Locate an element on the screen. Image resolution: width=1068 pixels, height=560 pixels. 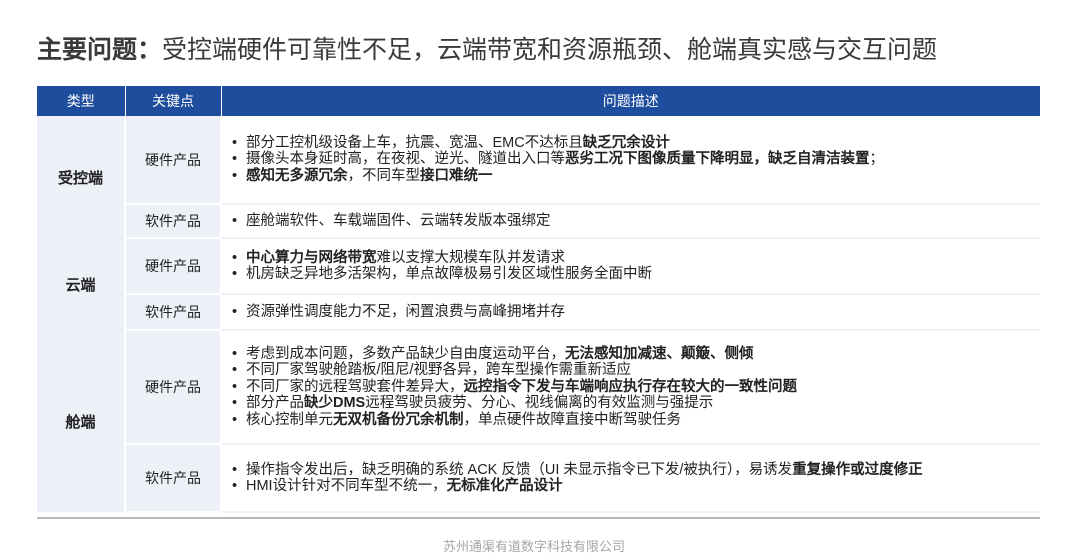
list-item: 核心控制单元无双机备份冗余机制，单点硬件故障直接中断驾驶任务 is located at coordinates (635, 420).